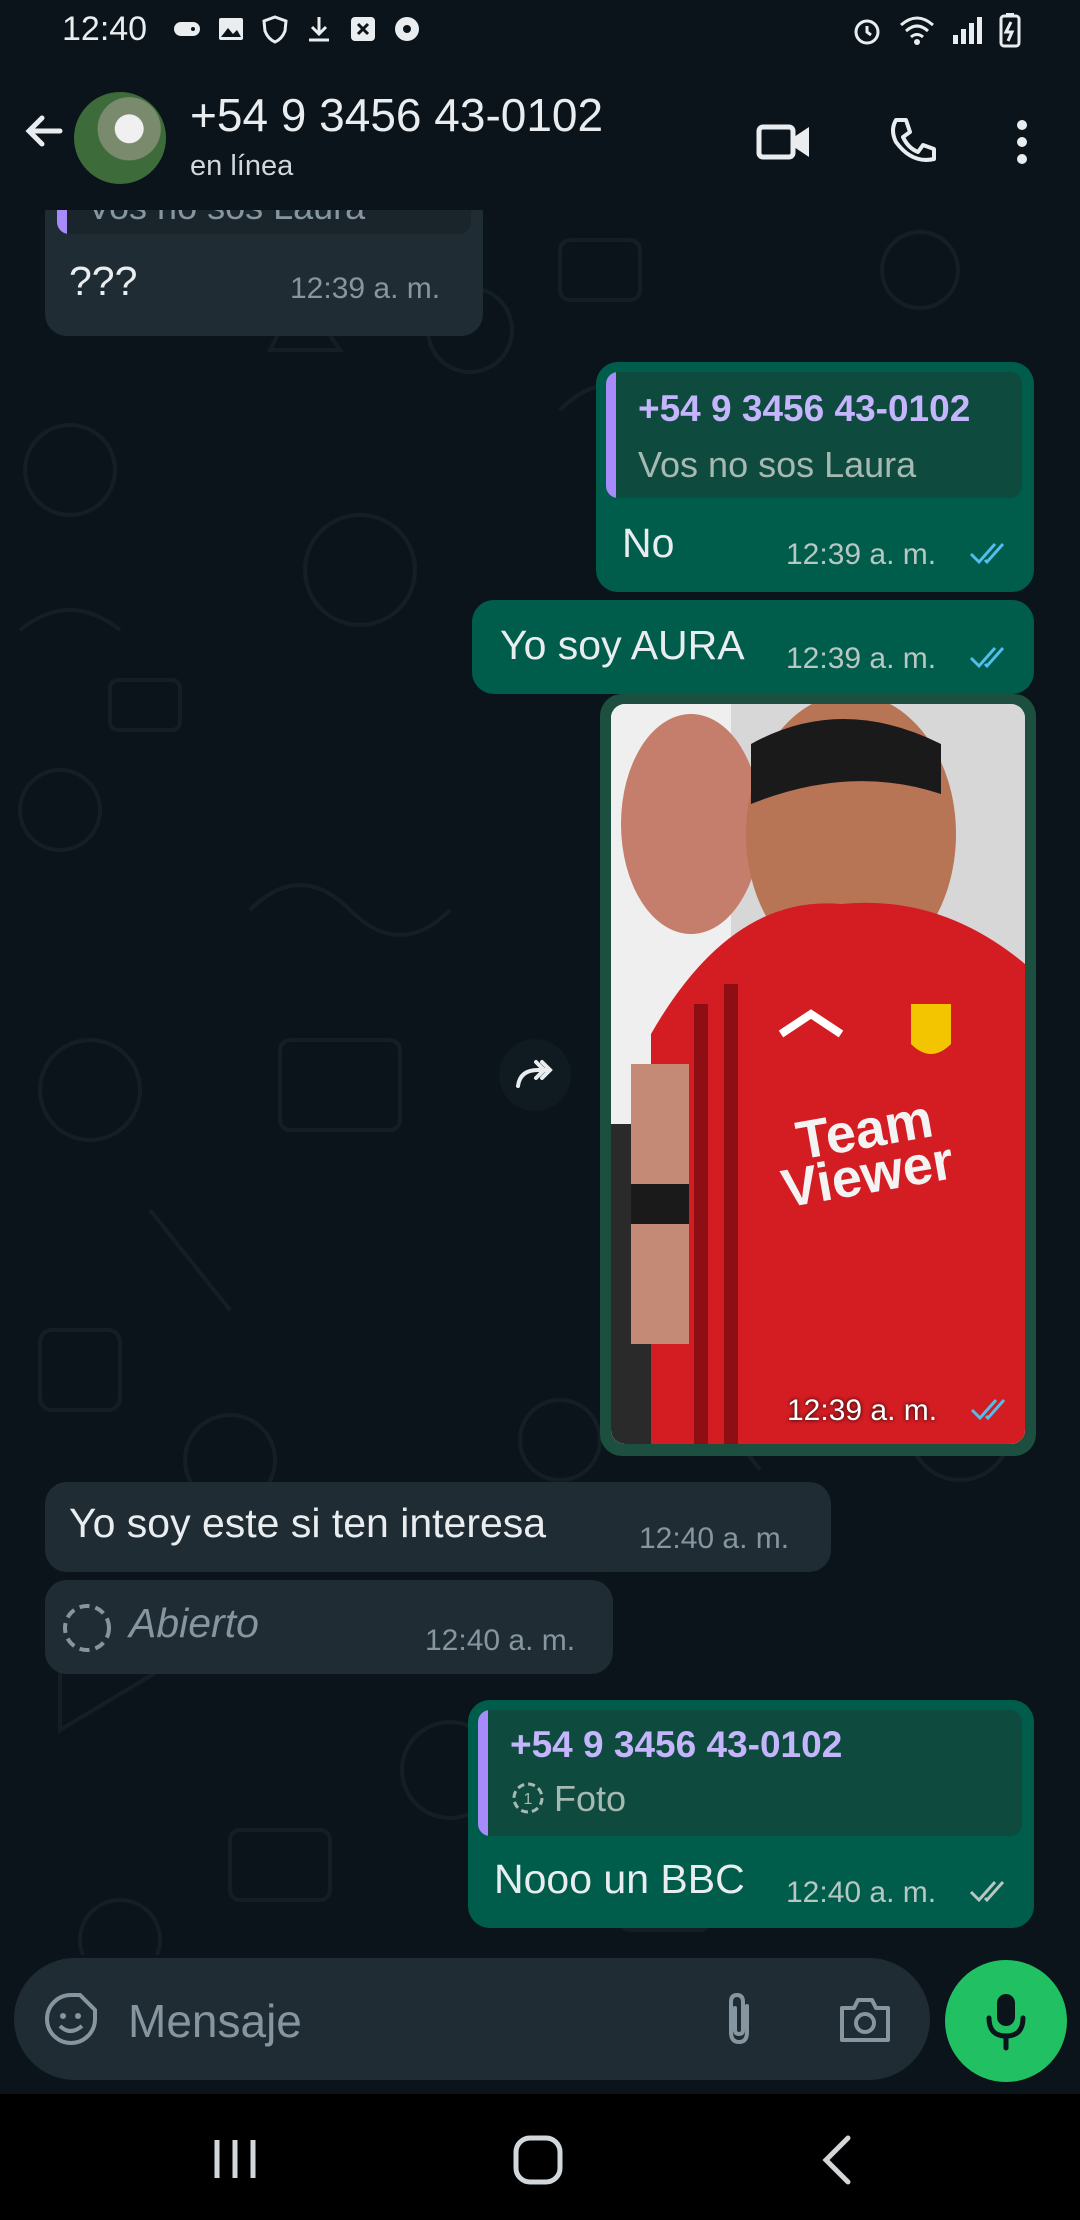  Describe the element at coordinates (242, 166) in the screenshot. I see `contact-status: en línea` at that location.